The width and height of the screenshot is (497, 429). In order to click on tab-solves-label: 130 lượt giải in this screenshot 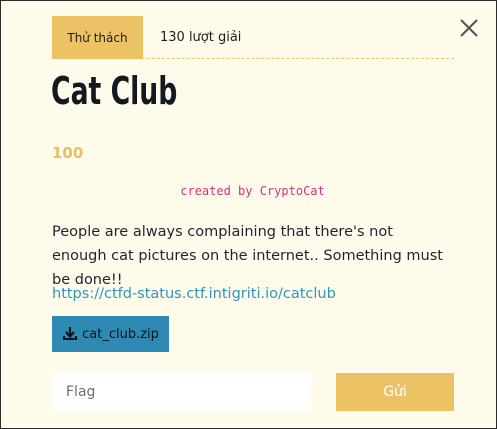, I will do `click(201, 37)`.